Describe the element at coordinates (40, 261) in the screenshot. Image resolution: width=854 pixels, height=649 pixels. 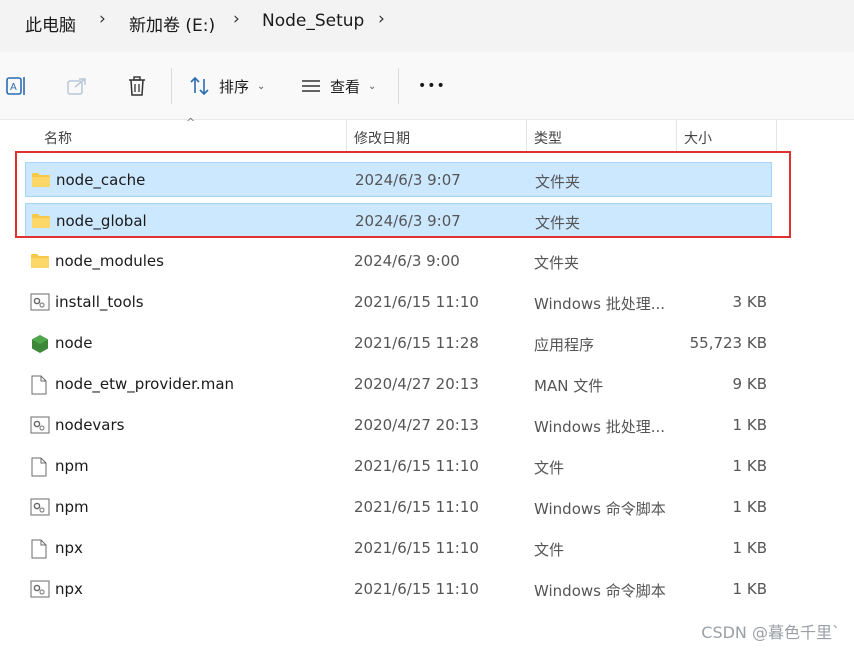
I see `folder-icon` at that location.